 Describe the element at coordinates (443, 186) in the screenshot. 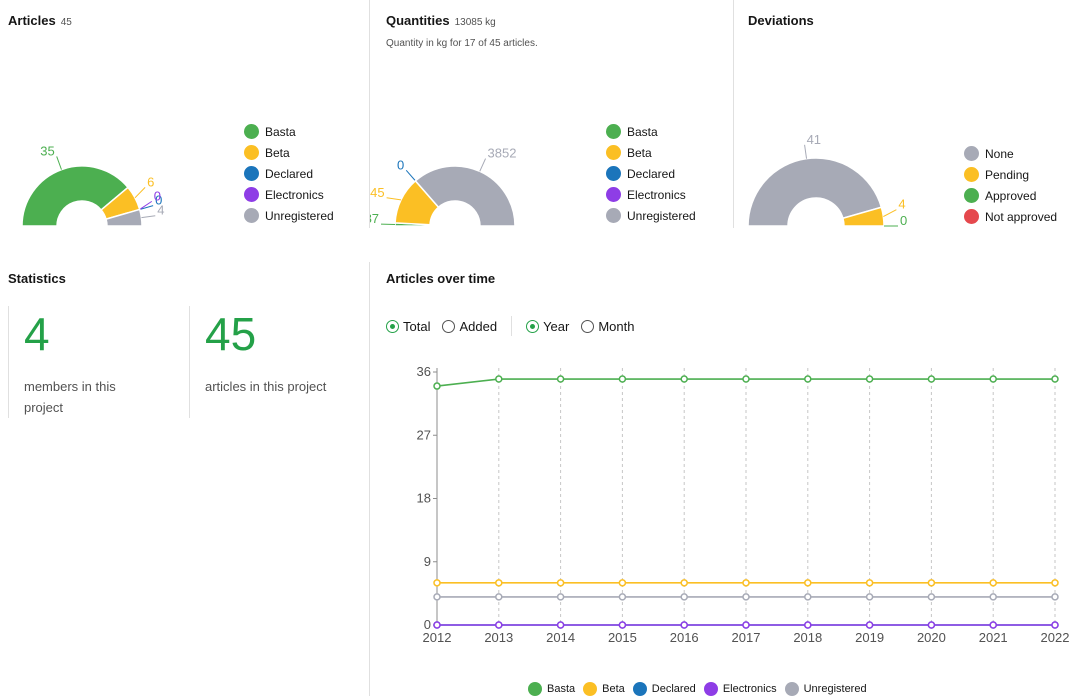

I see `quantities-donut-chart: 87 1345 0 3852` at that location.